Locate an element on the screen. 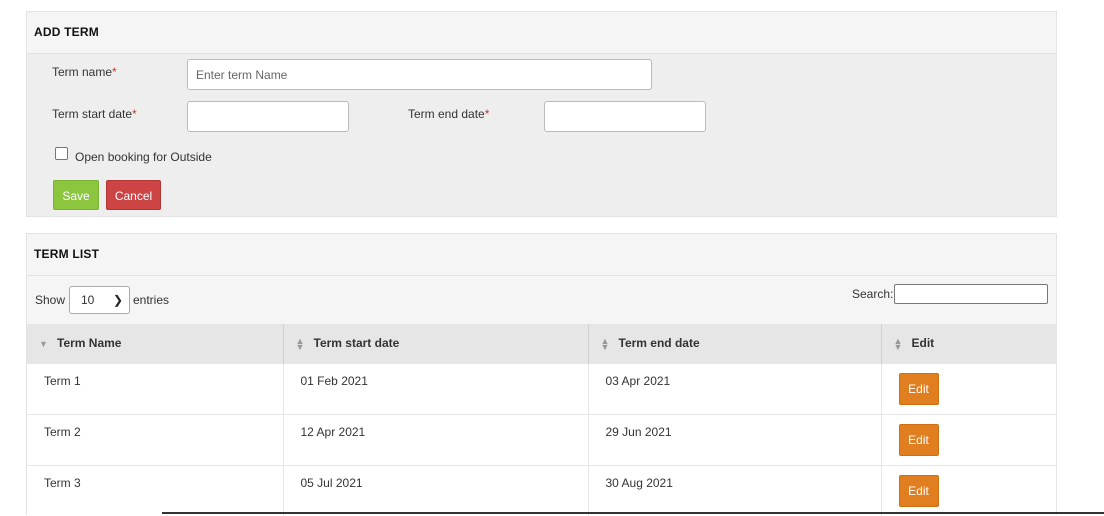 The width and height of the screenshot is (1104, 516). open-booking-label: Open booking for Outside is located at coordinates (143, 157).